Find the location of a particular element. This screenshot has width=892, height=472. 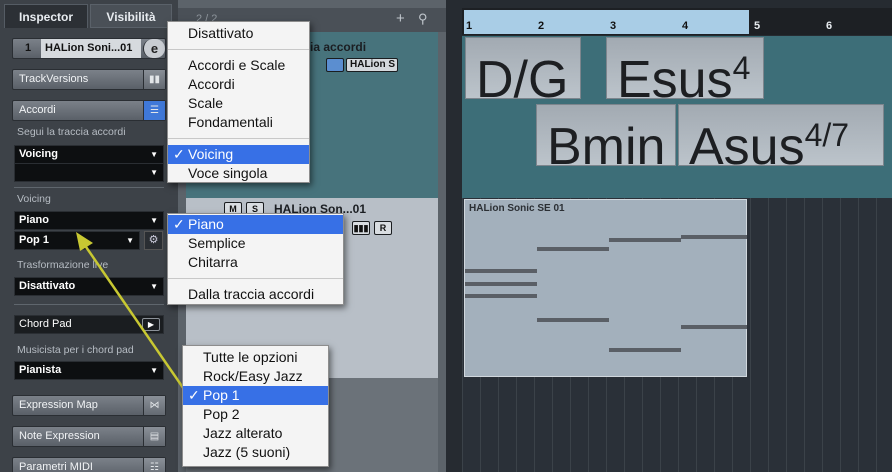

menu-item-accordi: Accordi is located at coordinates (238, 84).